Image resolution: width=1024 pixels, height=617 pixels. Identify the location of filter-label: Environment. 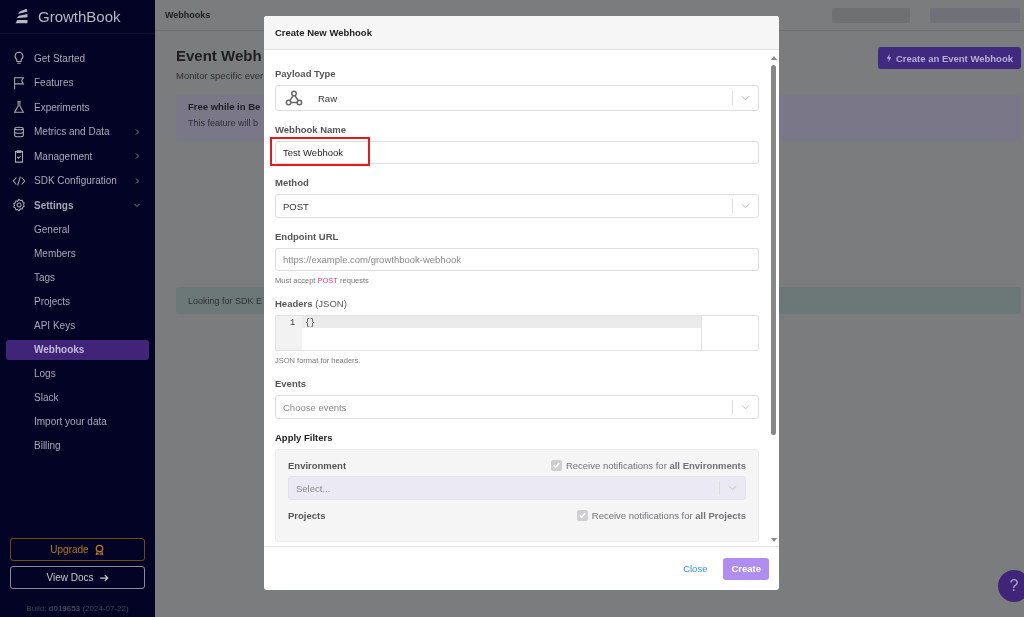
(317, 465).